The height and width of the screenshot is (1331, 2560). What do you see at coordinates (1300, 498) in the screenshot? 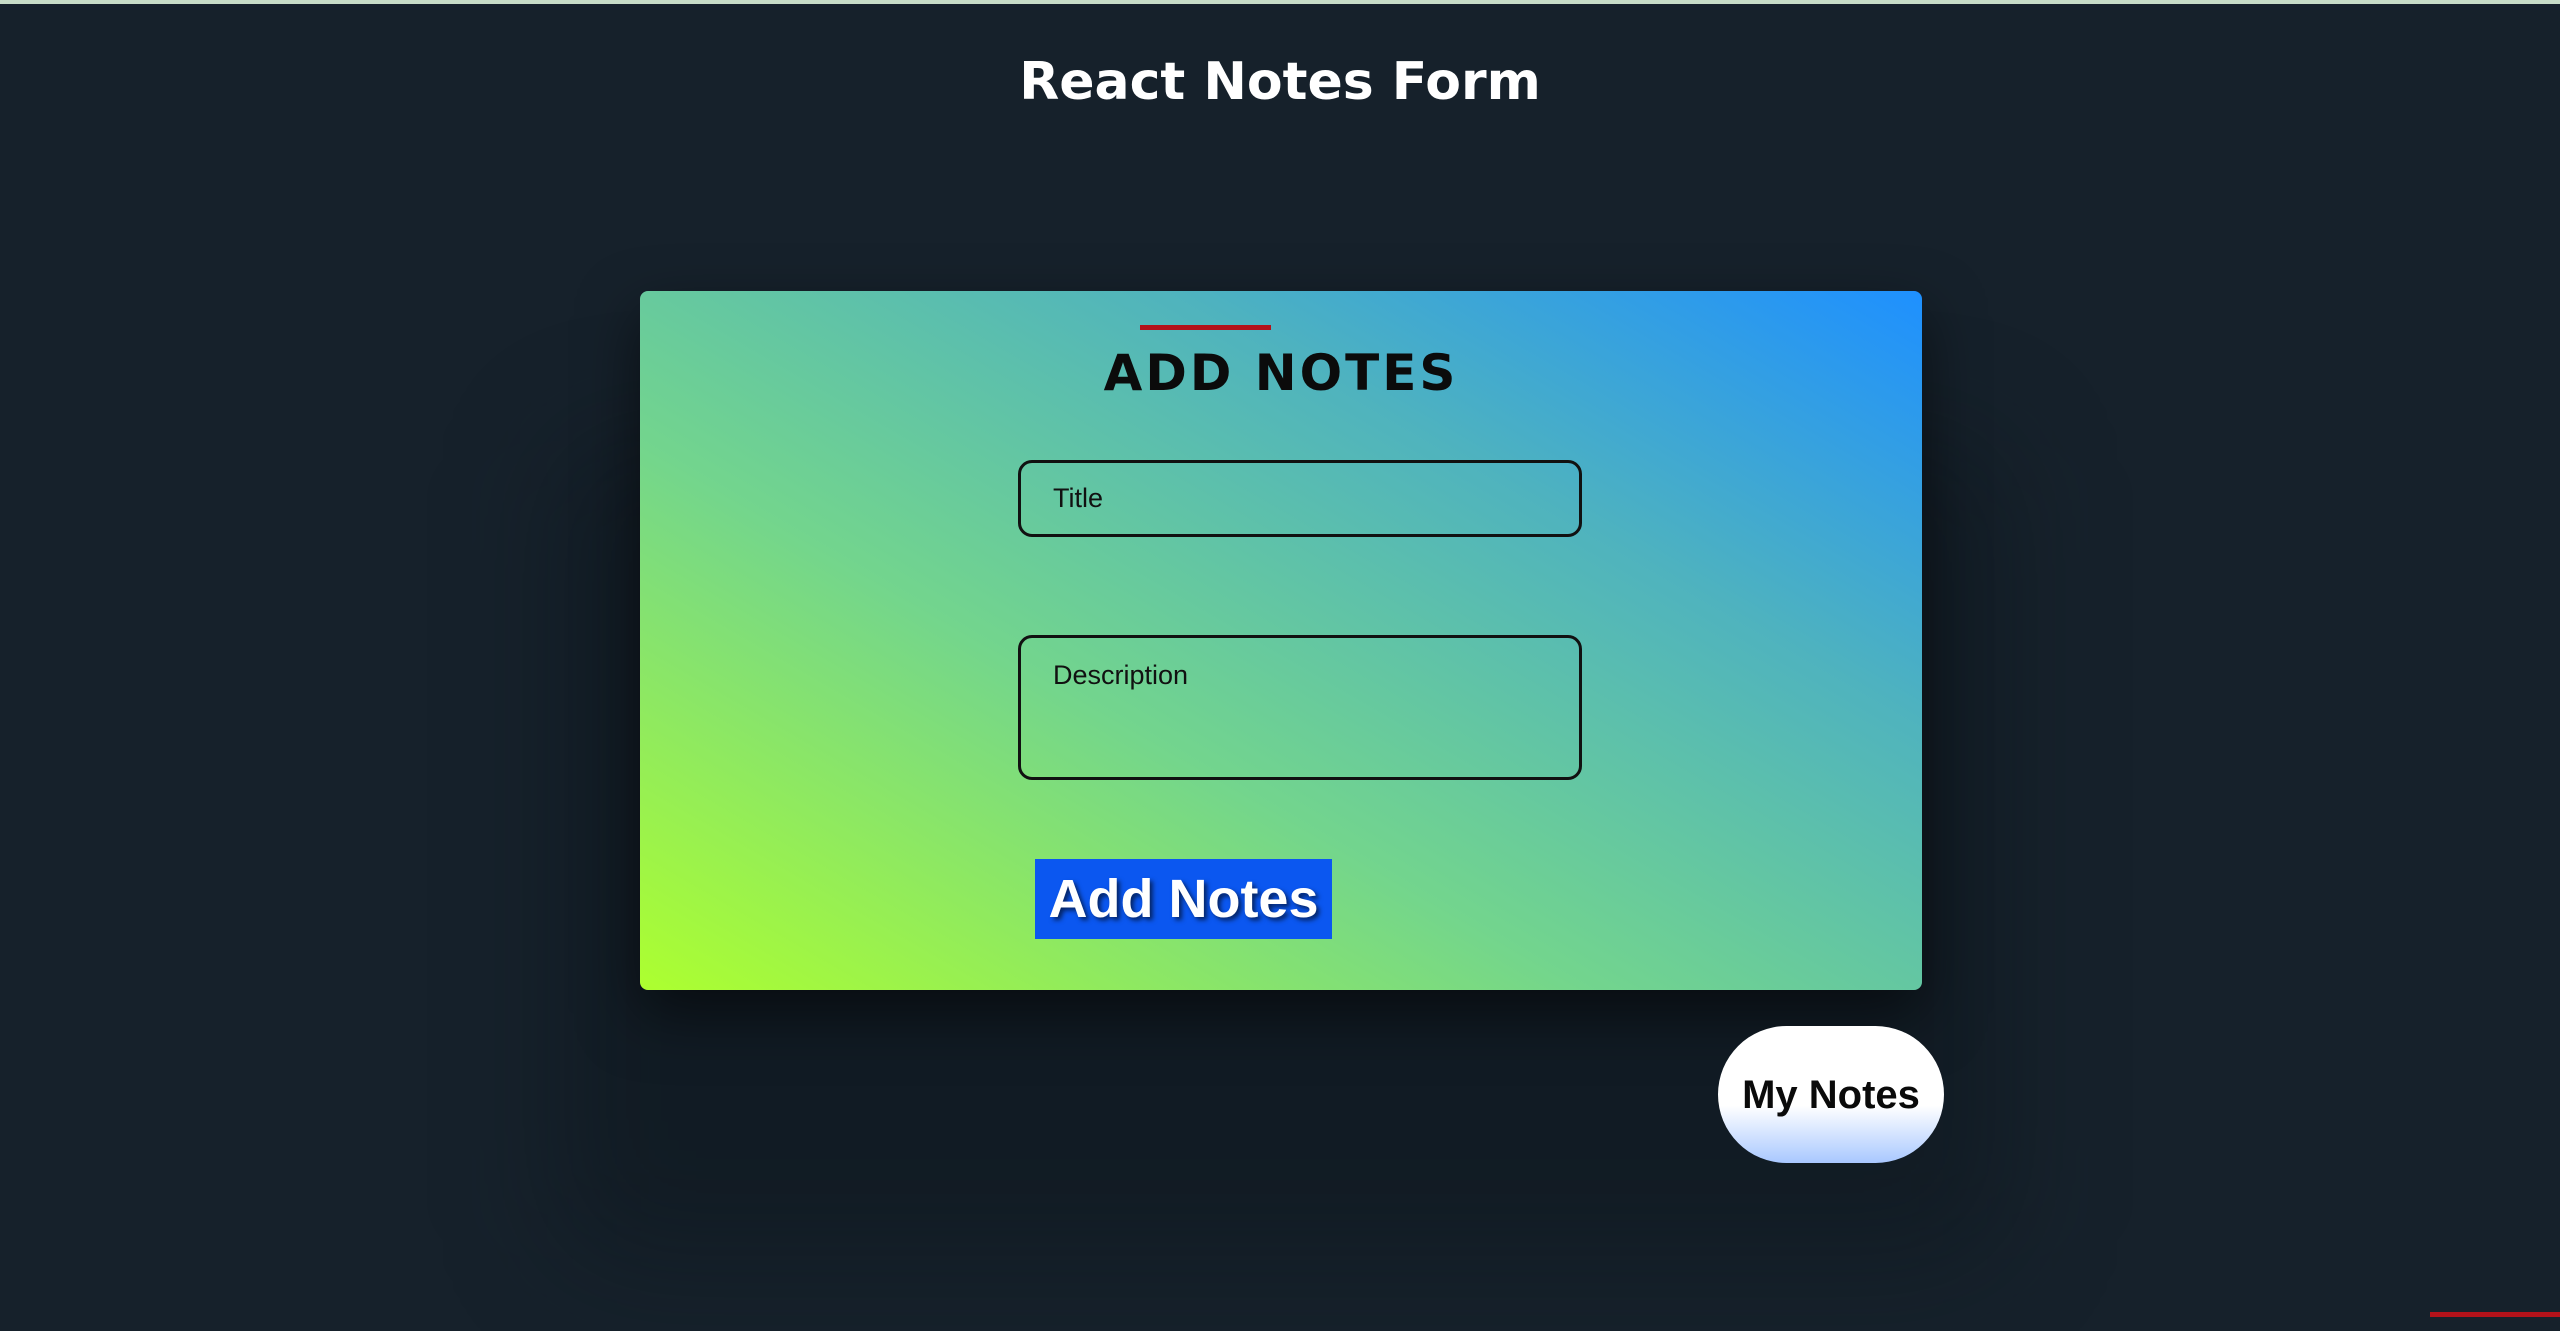
I see `title-input` at bounding box center [1300, 498].